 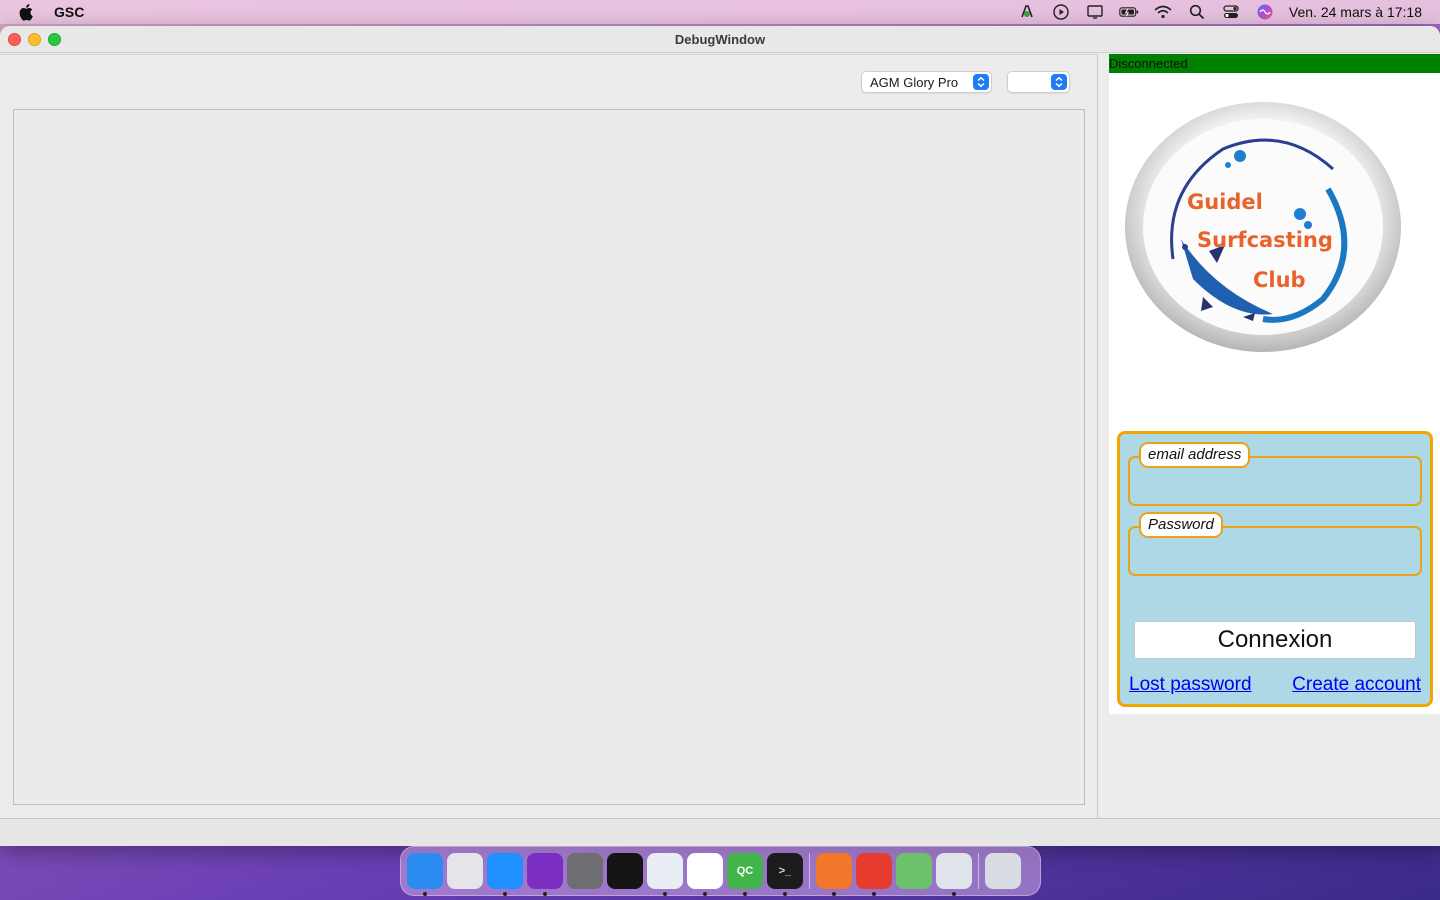 What do you see at coordinates (720, 832) in the screenshot?
I see `window-status-strip` at bounding box center [720, 832].